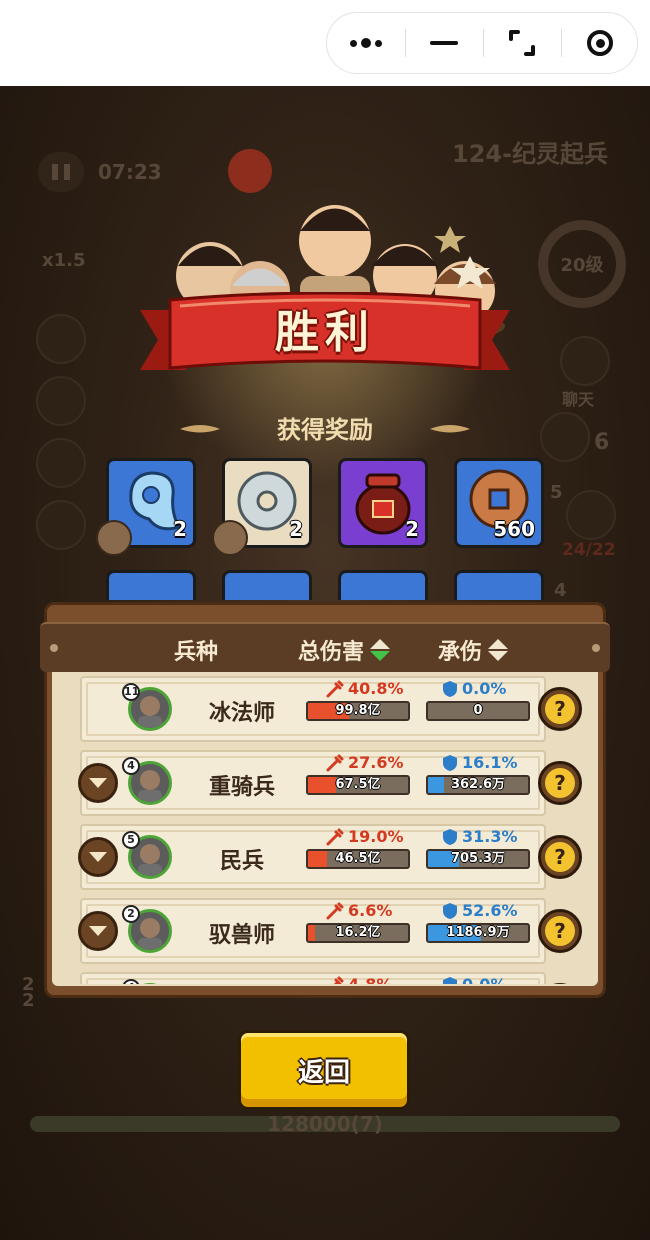 This screenshot has width=650, height=1240. I want to click on reward-item-copper-coin: 560, so click(499, 503).